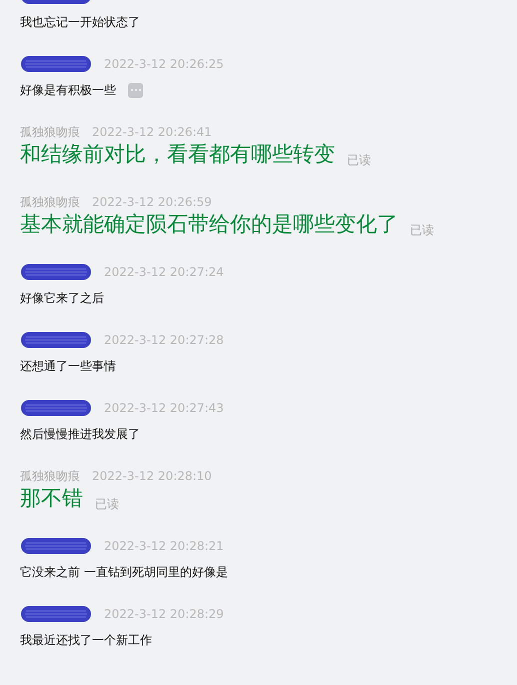  What do you see at coordinates (177, 154) in the screenshot?
I see `message-text: 和结缘前对比，看看都有哪些转变` at bounding box center [177, 154].